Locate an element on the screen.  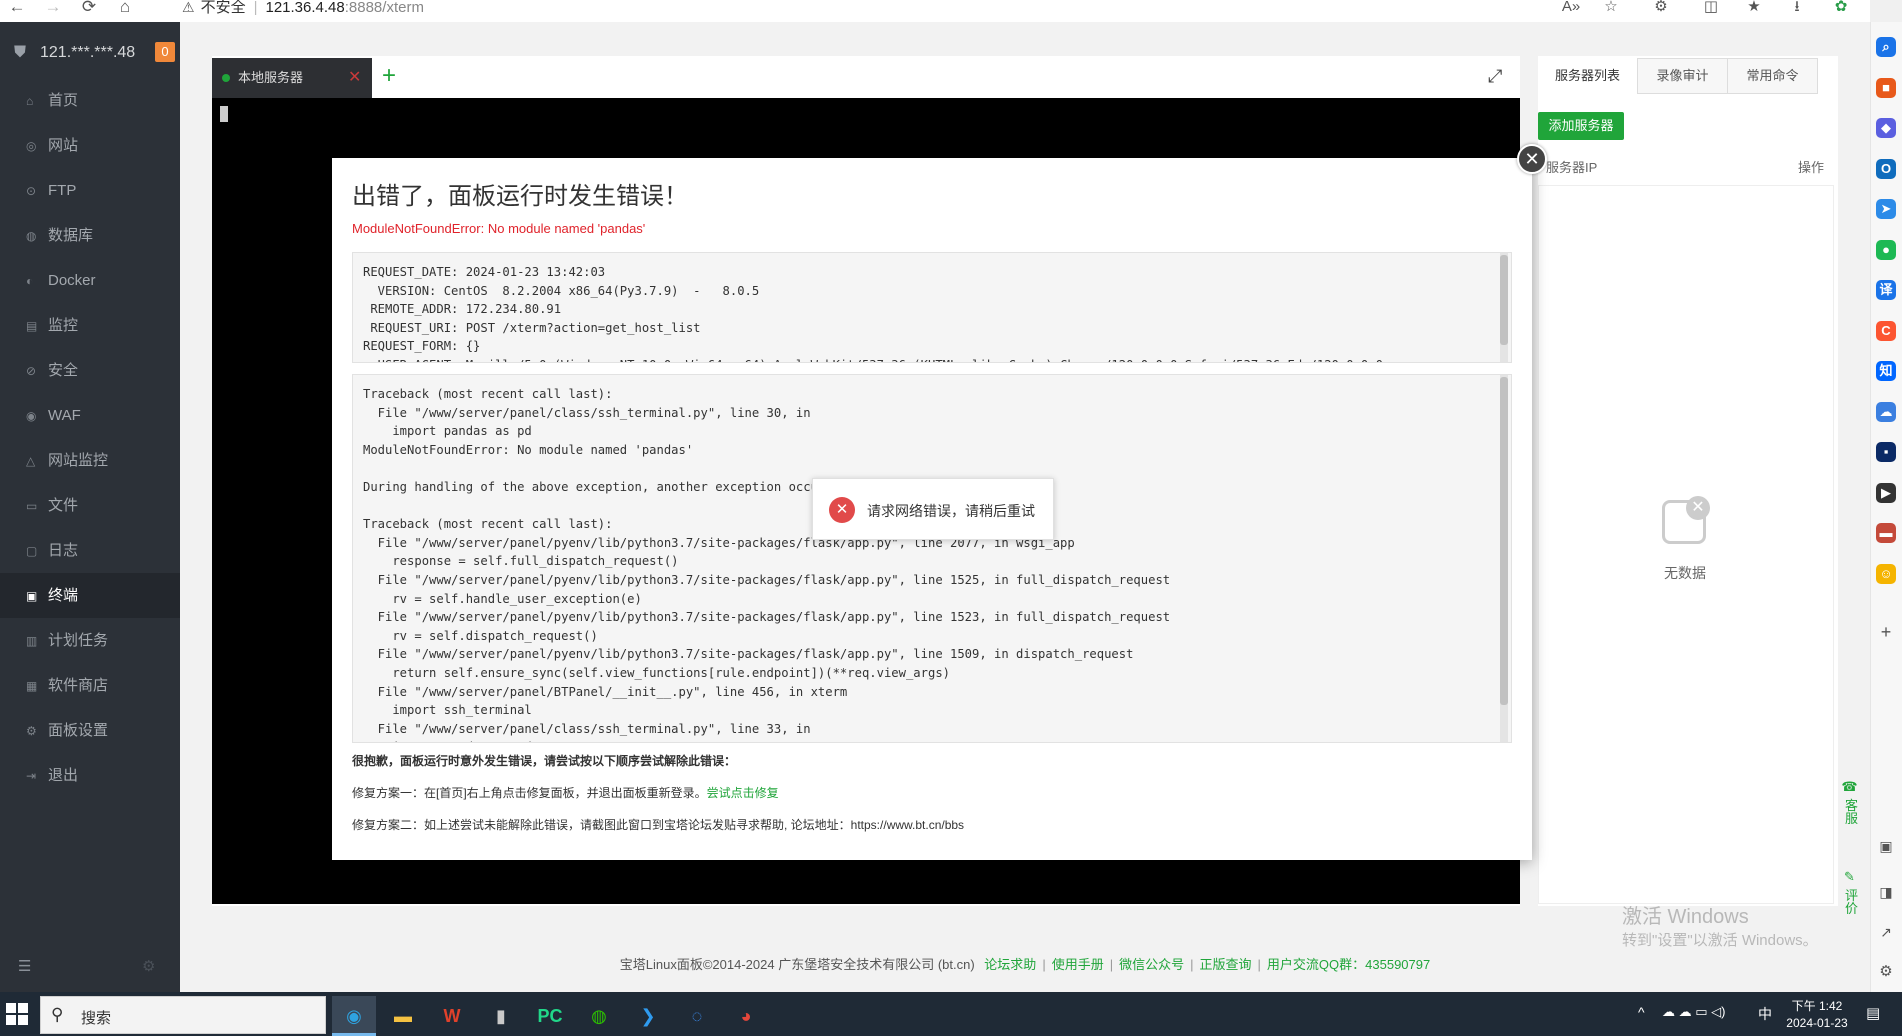
toolbox-icon: ■ is located at coordinates (1886, 87).